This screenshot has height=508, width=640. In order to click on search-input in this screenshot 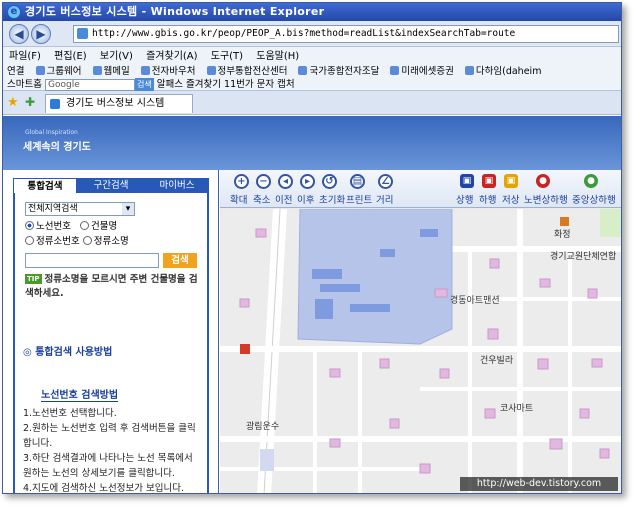, I will do `click(92, 260)`.